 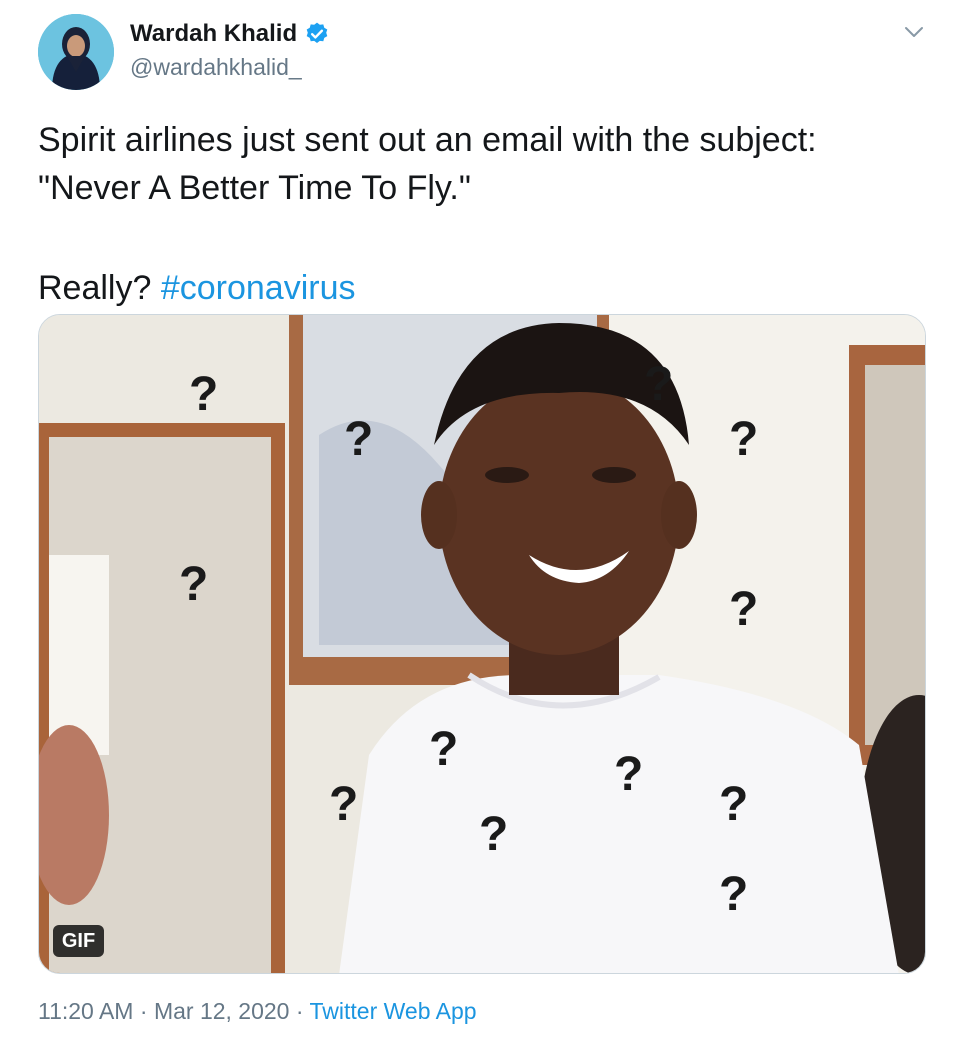 I want to click on tweet-source-link: Twitter Web App, so click(x=393, y=1011).